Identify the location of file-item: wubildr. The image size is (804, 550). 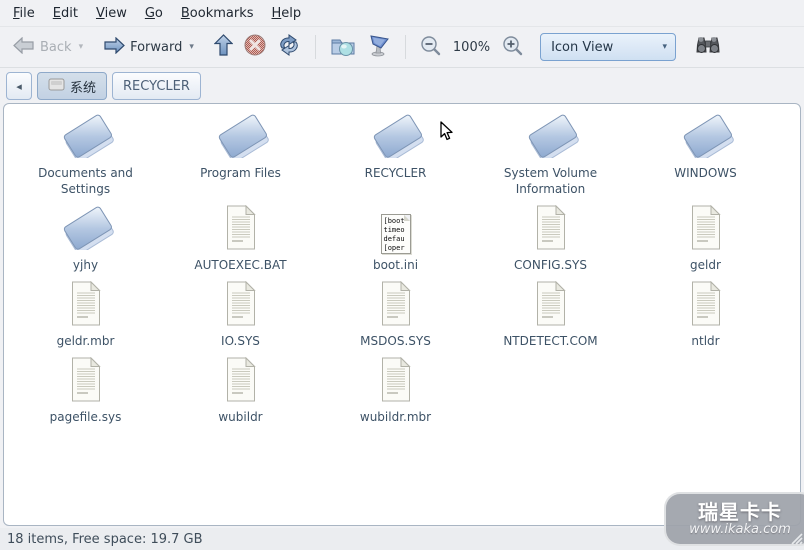
(240, 390).